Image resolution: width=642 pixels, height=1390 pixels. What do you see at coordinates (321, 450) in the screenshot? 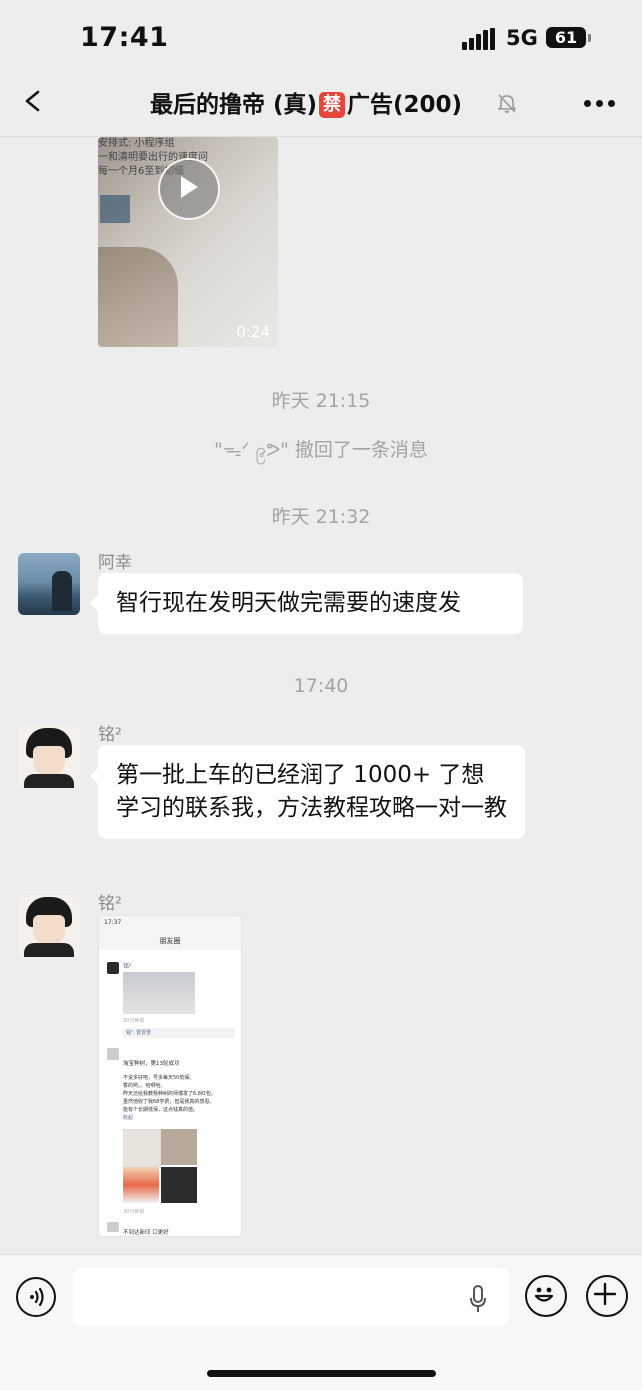
I see `recall-notice: "ᯓᐟ ၉ᕗ" 撤回了一条消息` at bounding box center [321, 450].